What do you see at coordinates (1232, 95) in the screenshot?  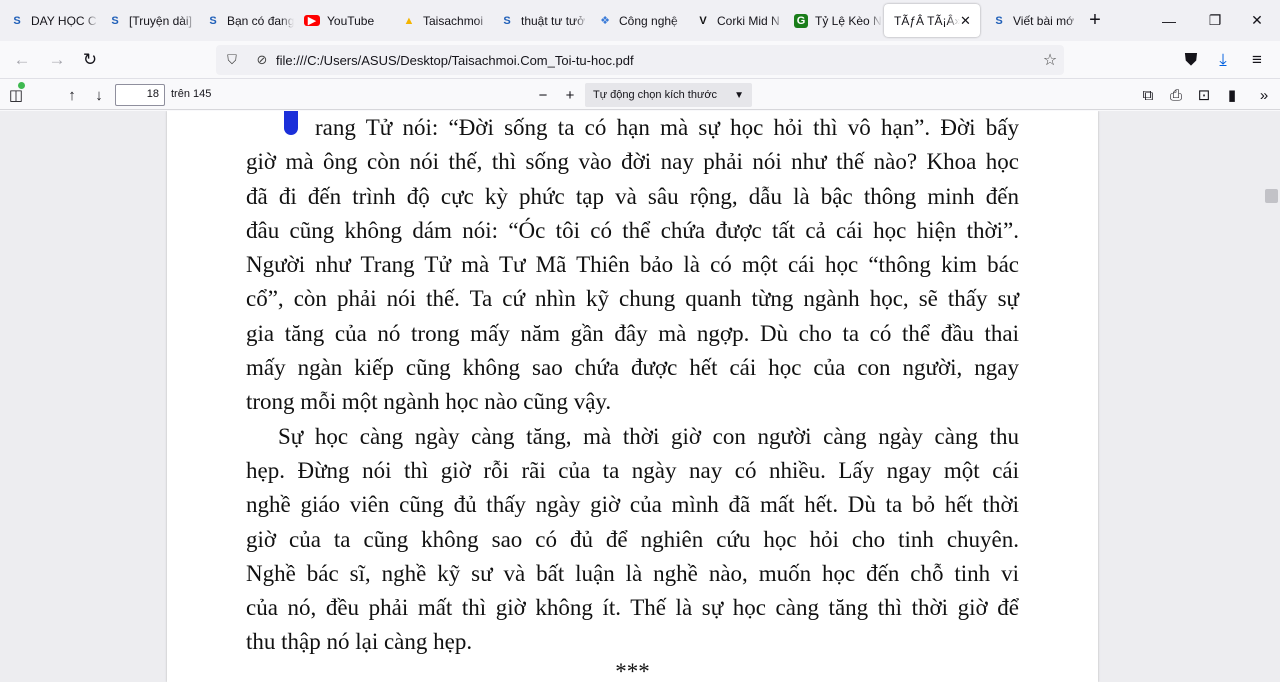 I see `bookmark-icon: ▮` at bounding box center [1232, 95].